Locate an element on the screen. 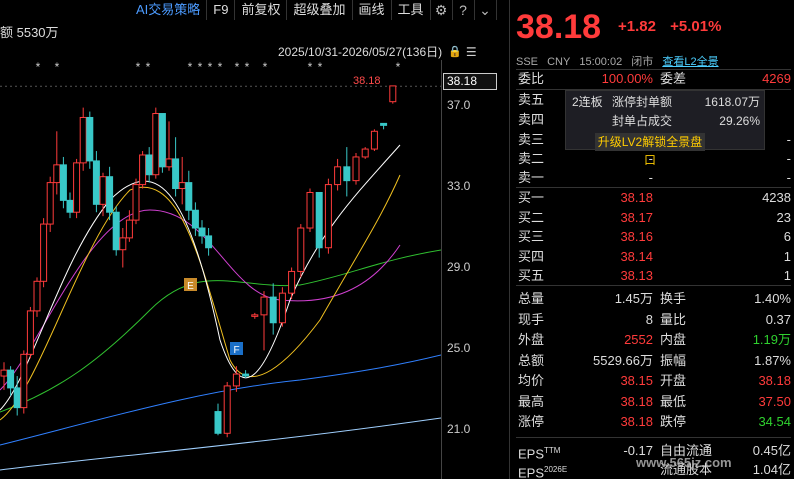 This screenshot has height=479, width=794. event-marker-e-label: E is located at coordinates (190, 286).